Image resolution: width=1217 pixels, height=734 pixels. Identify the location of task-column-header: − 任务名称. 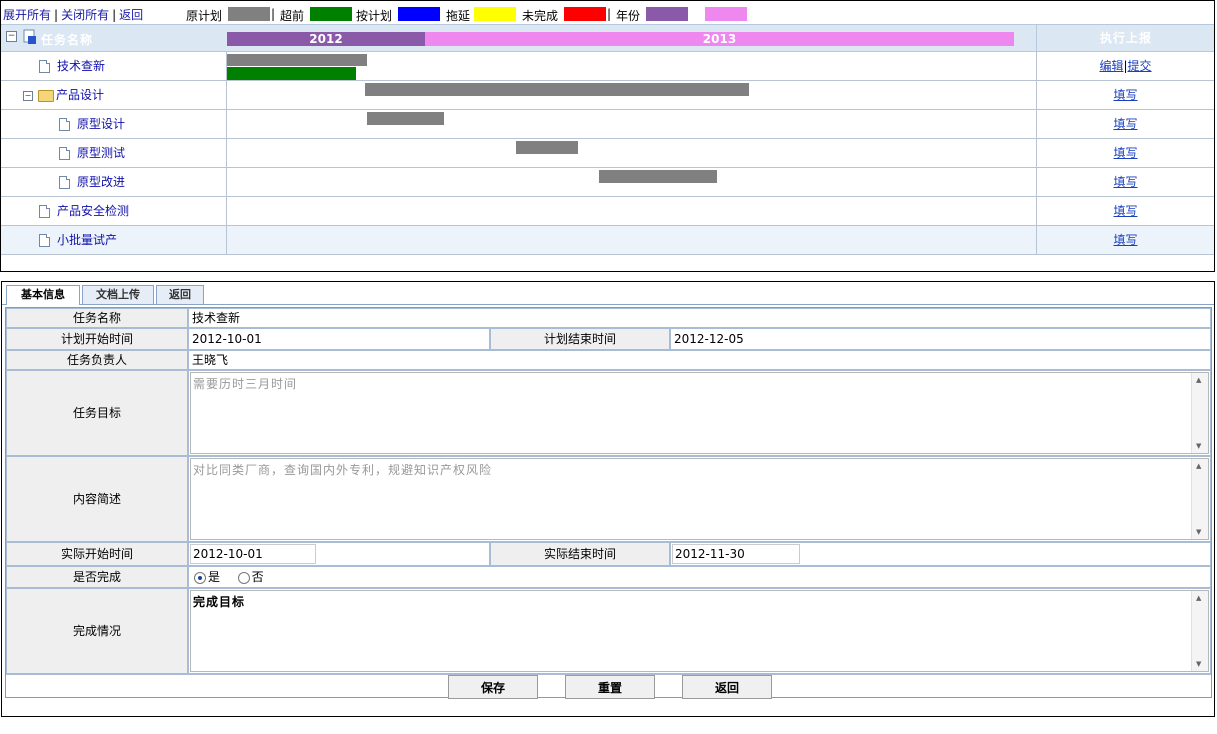
(113, 38).